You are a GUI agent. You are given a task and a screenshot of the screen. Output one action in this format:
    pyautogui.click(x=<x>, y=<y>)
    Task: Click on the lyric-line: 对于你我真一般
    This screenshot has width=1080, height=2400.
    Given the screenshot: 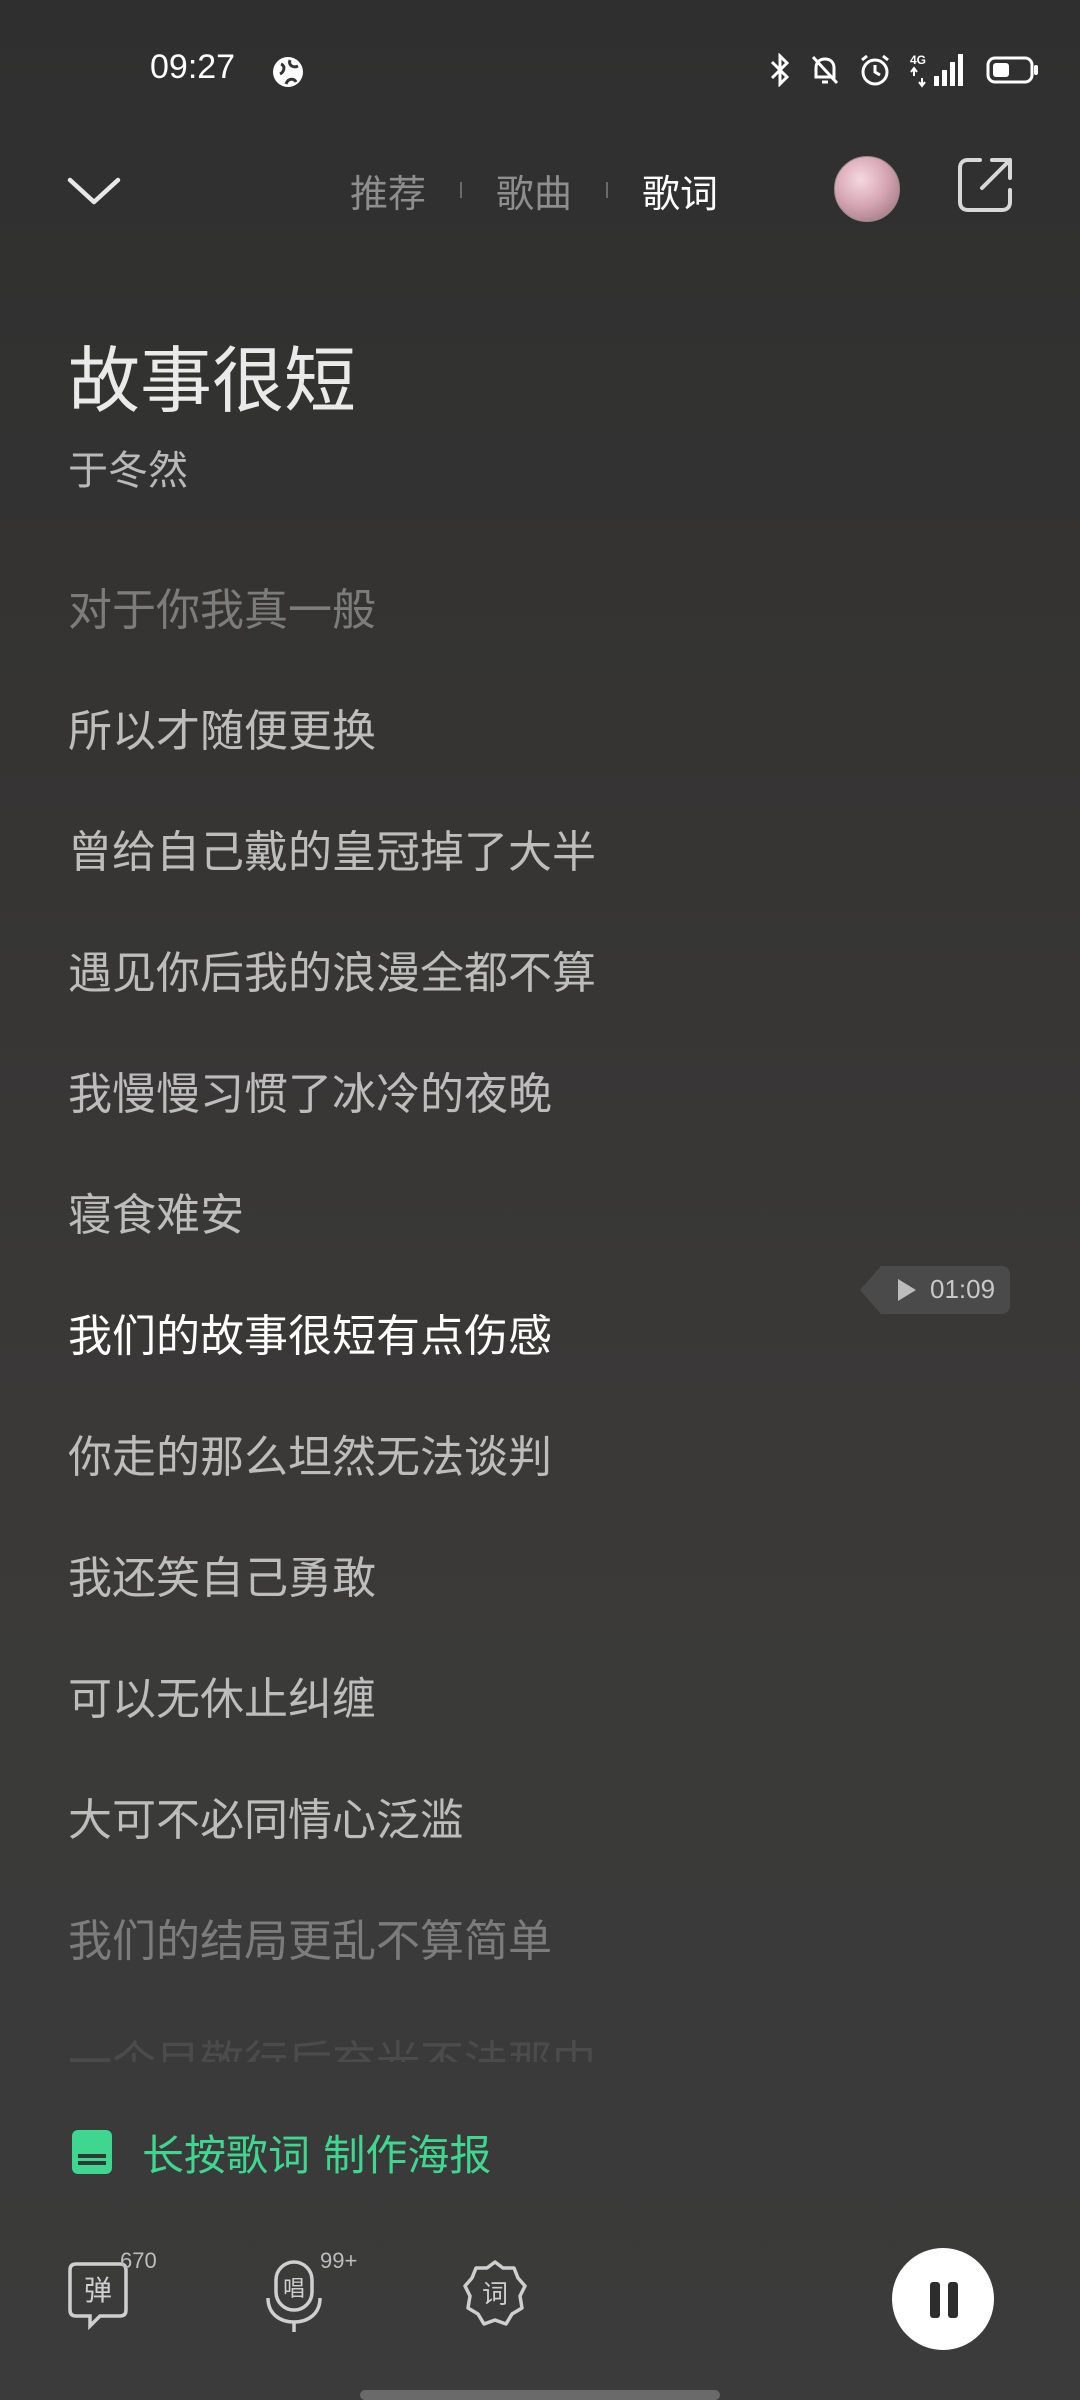 What is the action you would take?
    pyautogui.click(x=222, y=606)
    